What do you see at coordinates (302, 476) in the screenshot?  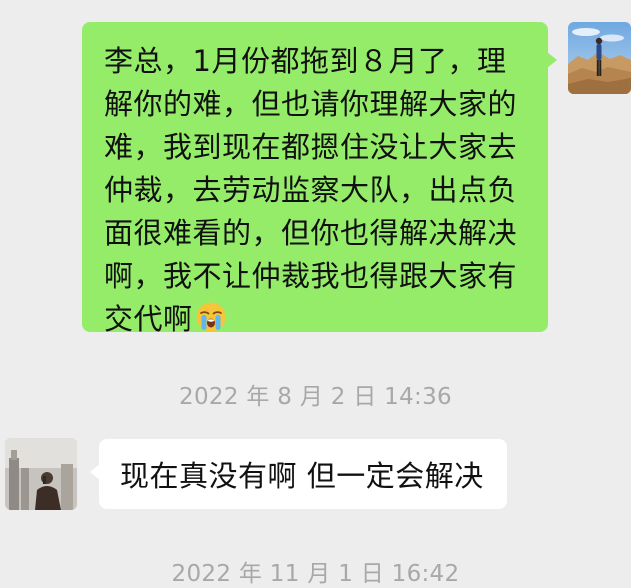 I see `incoming-message-text: 现在真没有啊 但一定会解决` at bounding box center [302, 476].